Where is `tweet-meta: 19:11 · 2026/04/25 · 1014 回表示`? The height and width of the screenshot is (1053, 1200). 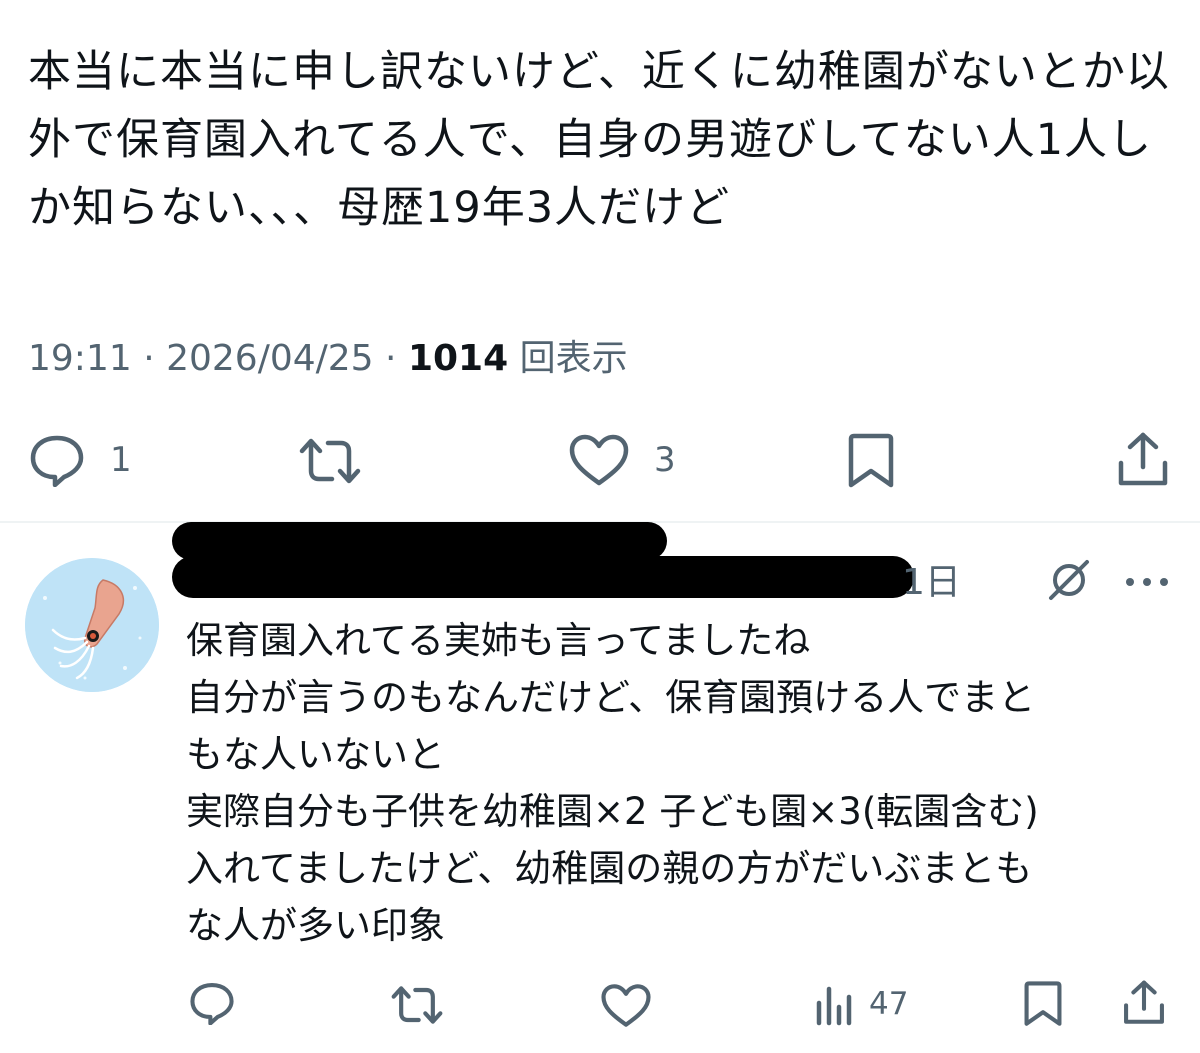
tweet-meta: 19:11 · 2026/04/25 · 1014 回表示 is located at coordinates (328, 359).